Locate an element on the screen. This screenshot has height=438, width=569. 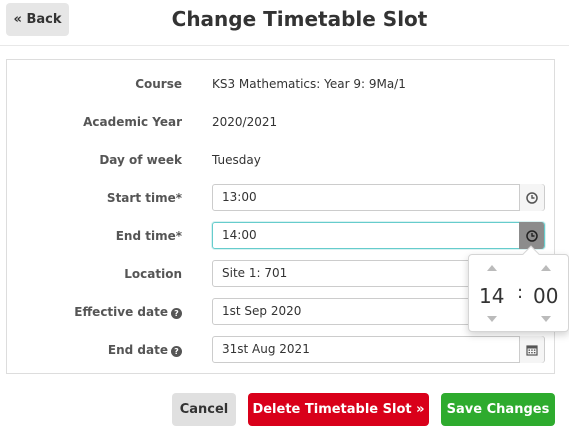
day-of-week-value: Tuesday is located at coordinates (236, 160).